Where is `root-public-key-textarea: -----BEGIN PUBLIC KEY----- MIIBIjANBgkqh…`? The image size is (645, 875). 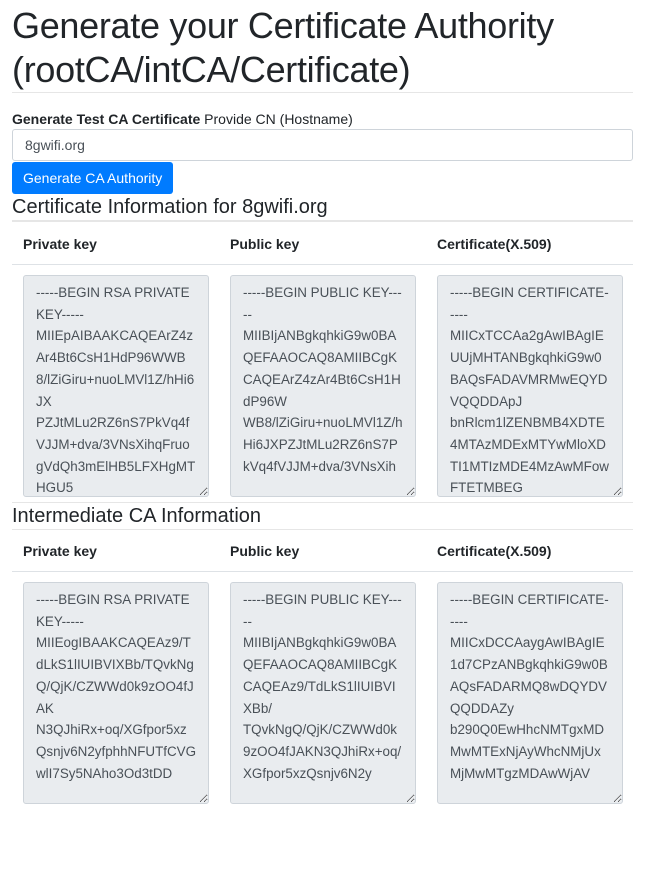
root-public-key-textarea: -----BEGIN PUBLIC KEY----- MIIBIjANBgkqh… is located at coordinates (323, 386).